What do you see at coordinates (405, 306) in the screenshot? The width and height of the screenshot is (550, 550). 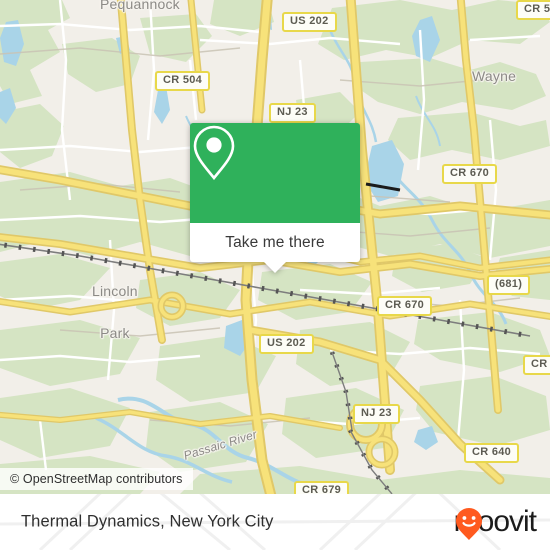 I see `road-shield-cr-670-south: CR 670` at bounding box center [405, 306].